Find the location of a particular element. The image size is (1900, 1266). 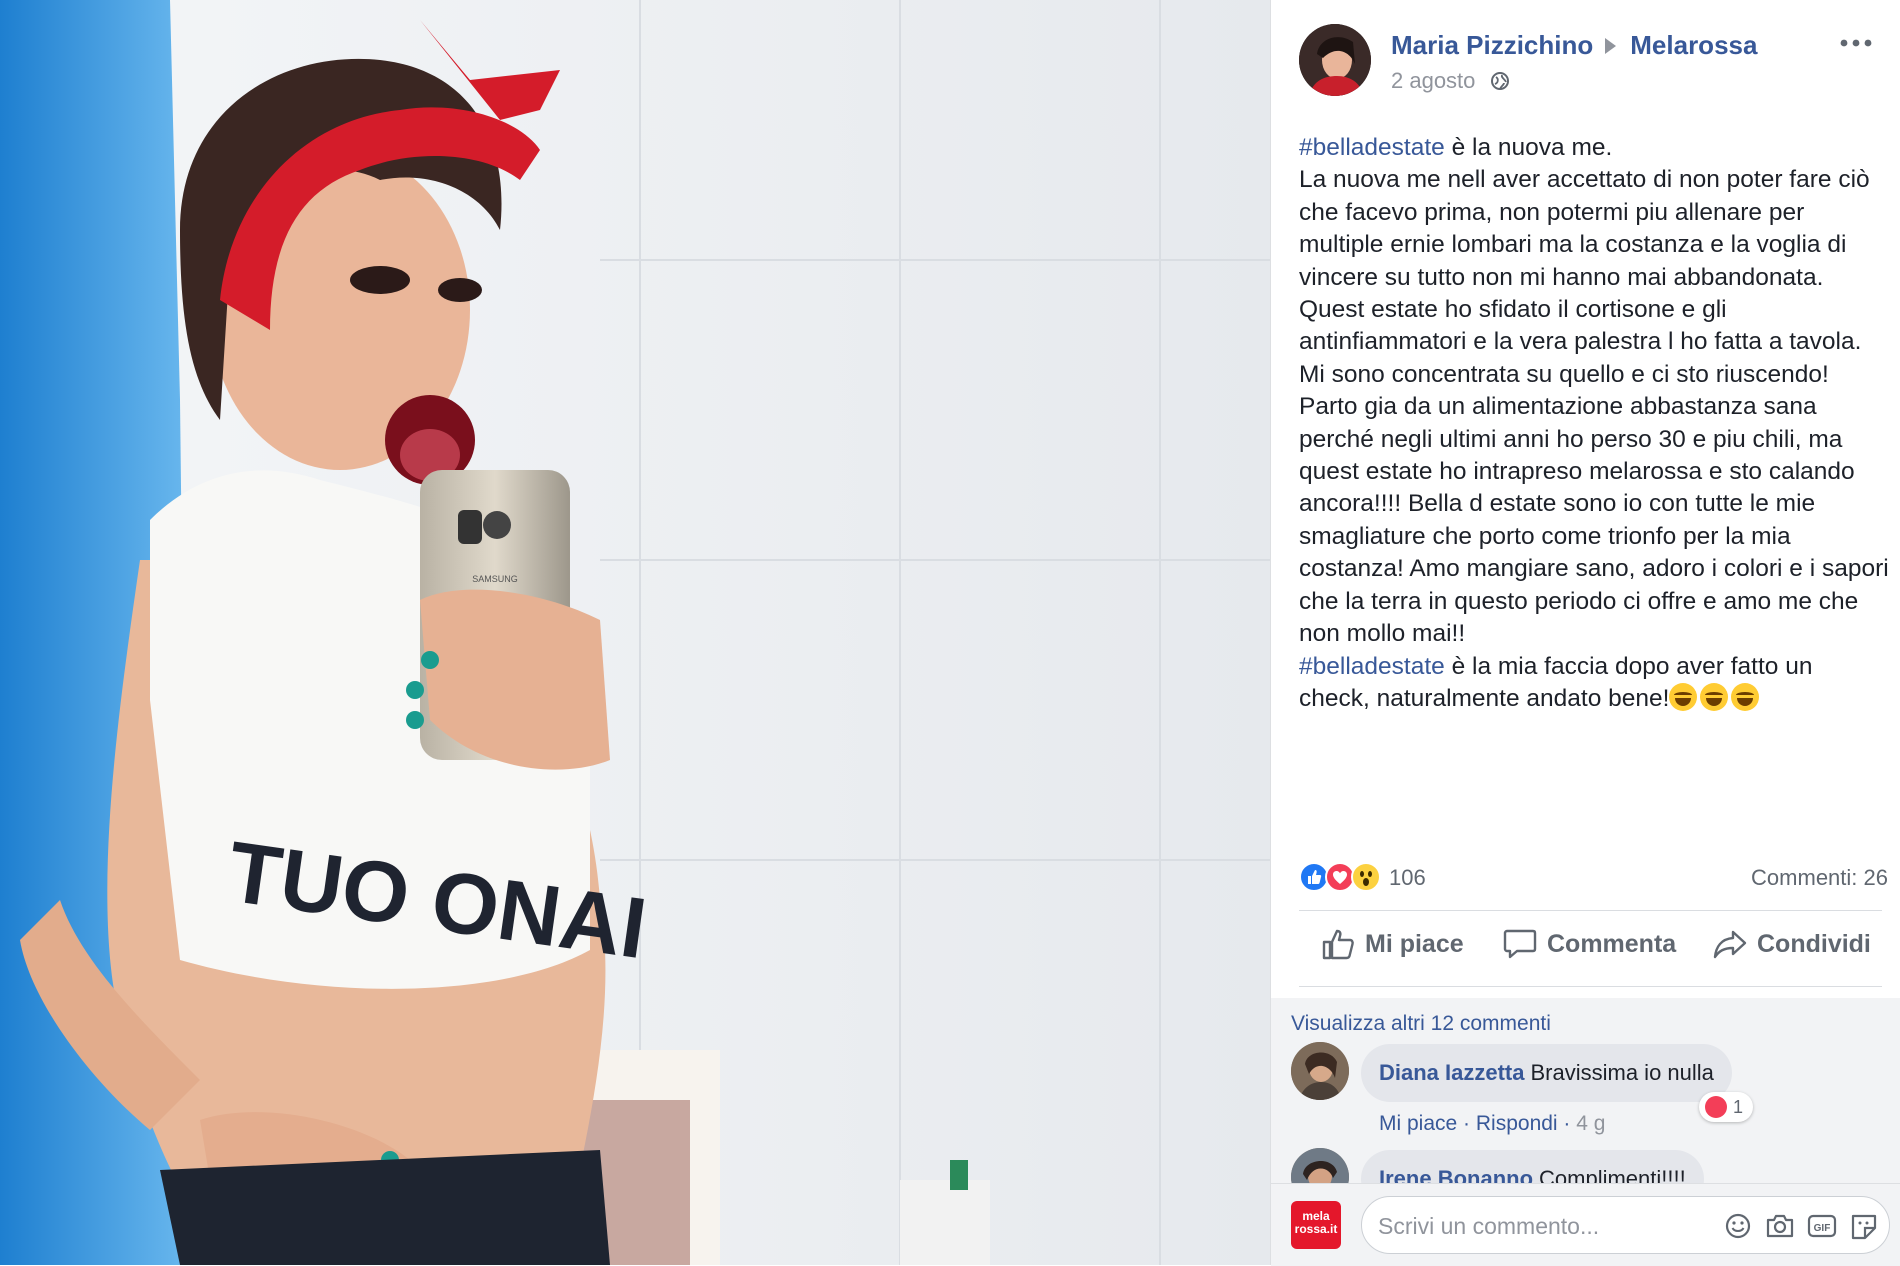

share-icon is located at coordinates (1730, 944).